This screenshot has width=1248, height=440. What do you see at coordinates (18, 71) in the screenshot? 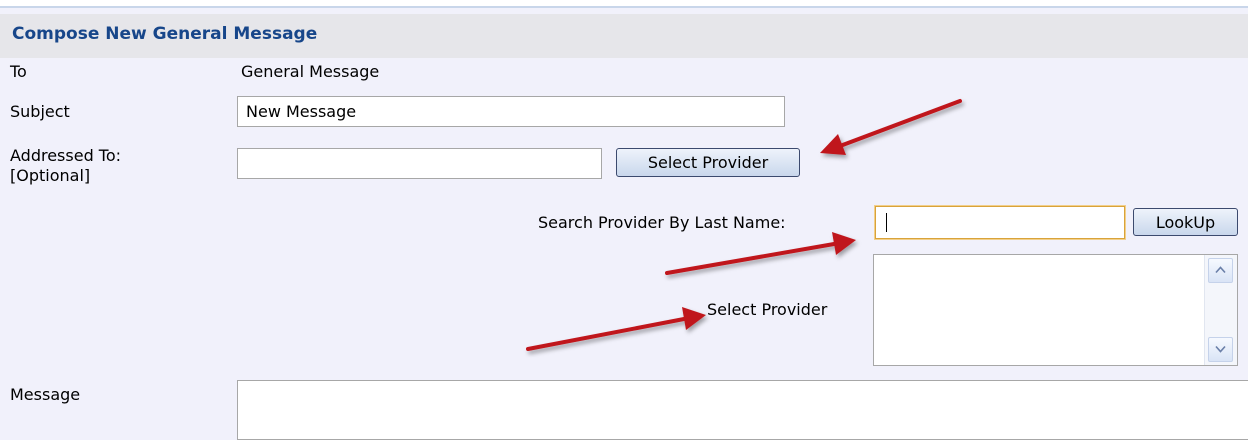
I see `to-label: To` at bounding box center [18, 71].